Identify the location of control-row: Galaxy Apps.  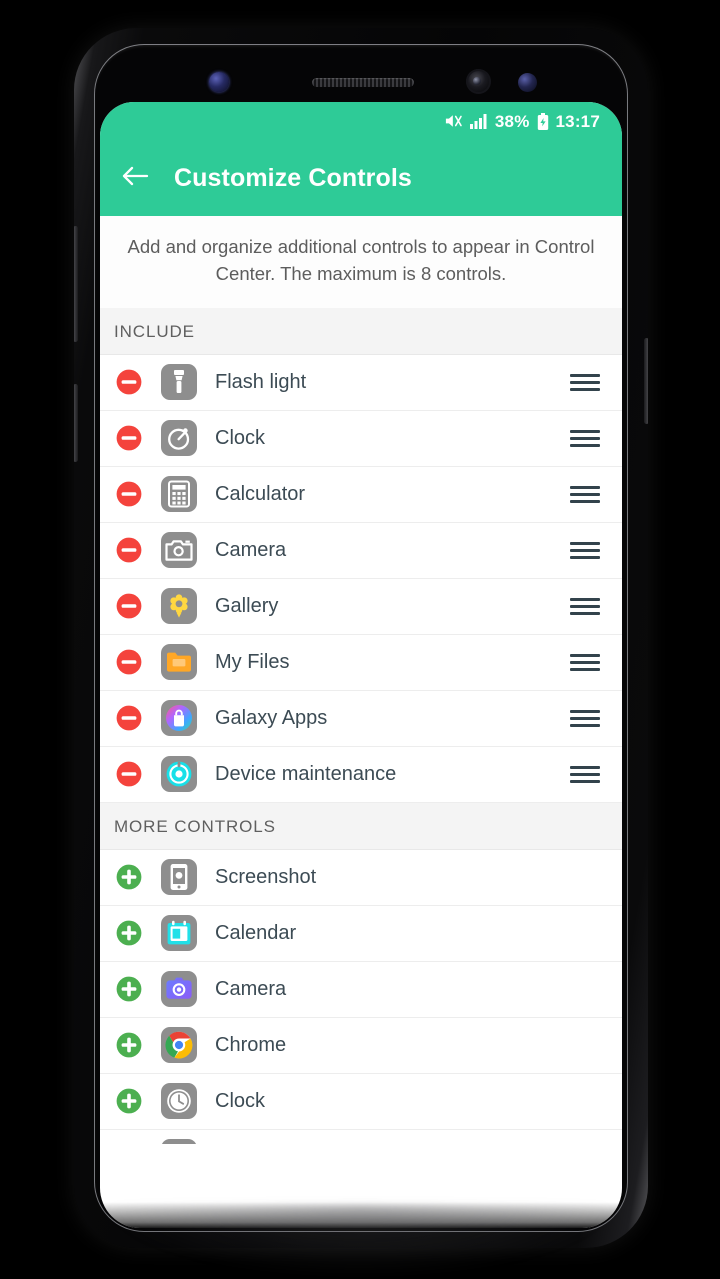
(361, 718).